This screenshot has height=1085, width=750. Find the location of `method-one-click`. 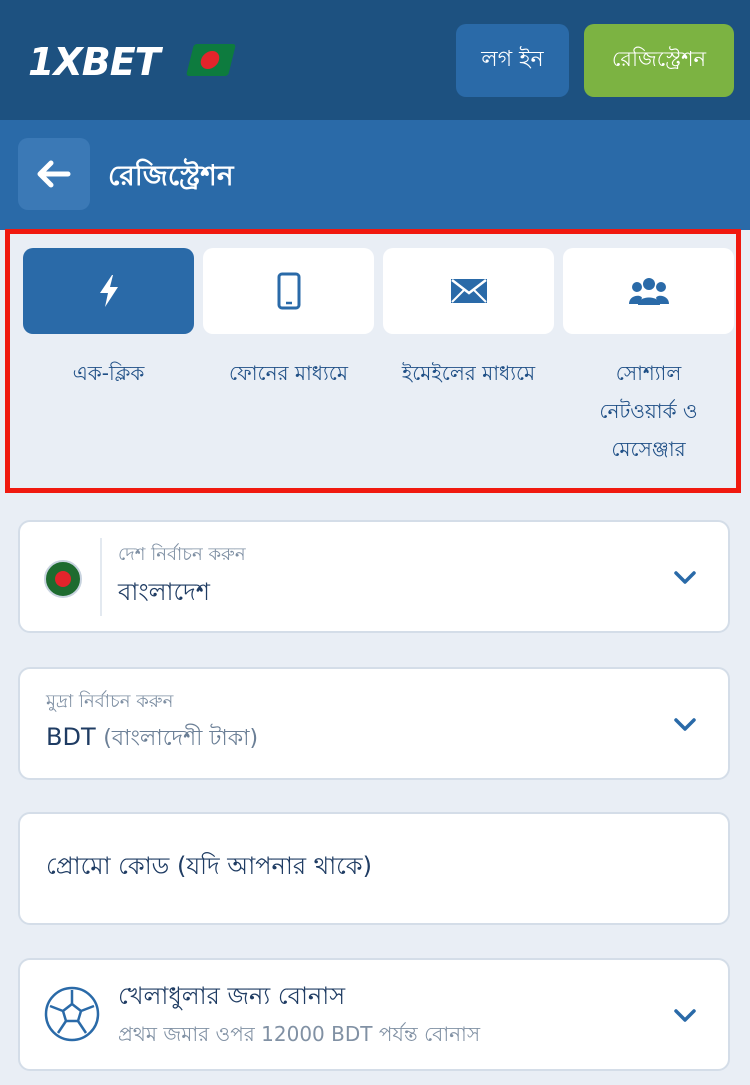

method-one-click is located at coordinates (108, 291).